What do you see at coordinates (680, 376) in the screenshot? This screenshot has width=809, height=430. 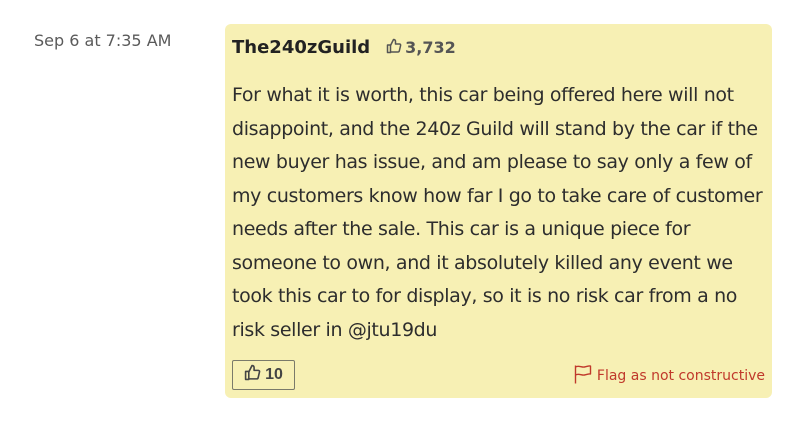 I see `flag-label: Flag as not constructive` at bounding box center [680, 376].